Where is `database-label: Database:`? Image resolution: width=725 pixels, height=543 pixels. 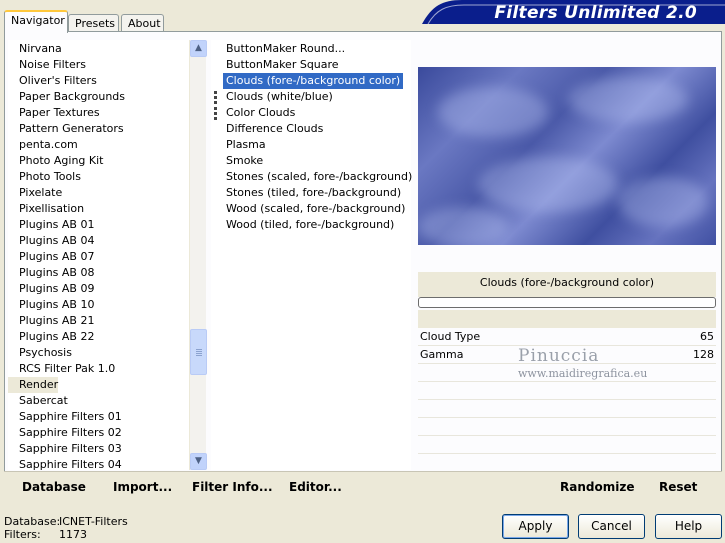
database-label: Database: is located at coordinates (32, 521).